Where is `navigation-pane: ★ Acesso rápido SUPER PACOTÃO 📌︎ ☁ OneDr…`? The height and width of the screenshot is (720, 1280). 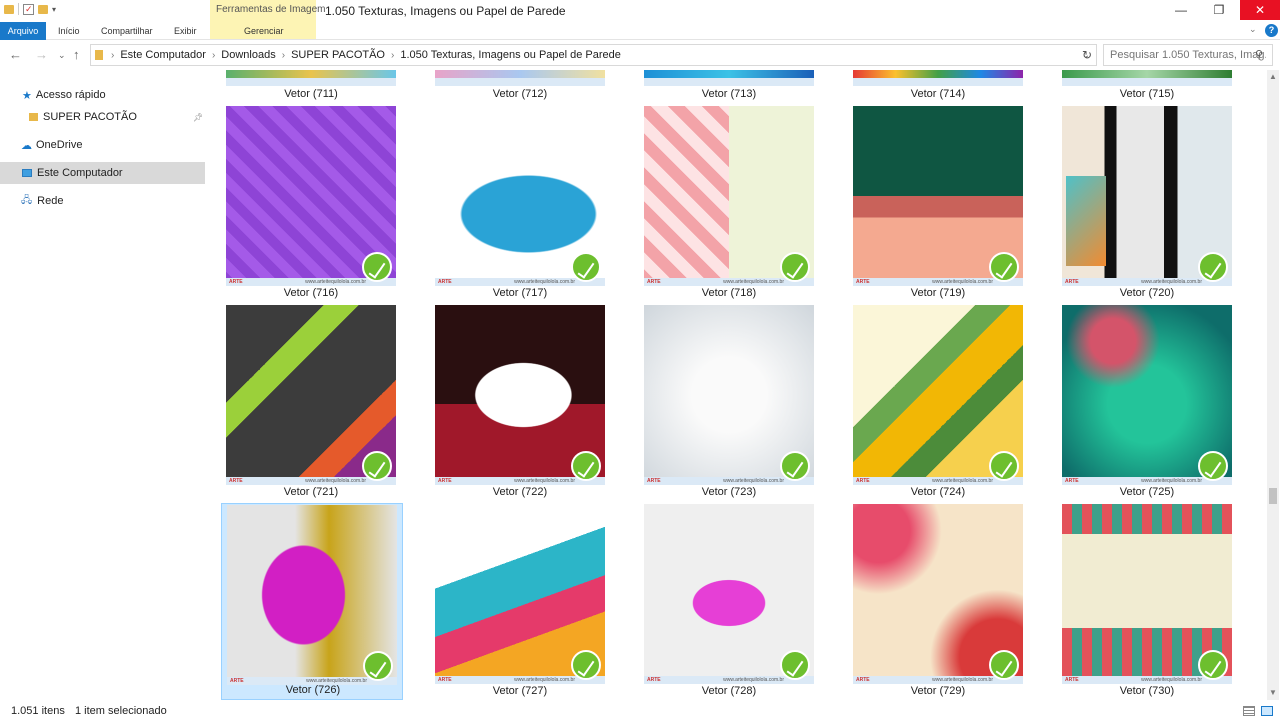 navigation-pane: ★ Acesso rápido SUPER PACOTÃO 📌︎ ☁ OneDr… is located at coordinates (107, 386).